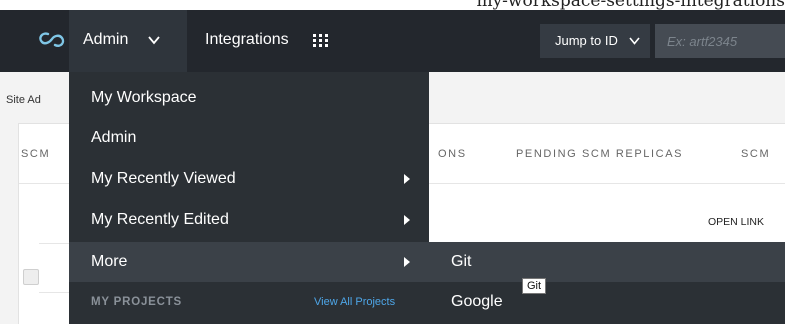 This screenshot has width=785, height=324. I want to click on open-link-header: OPEN LINK, so click(736, 222).